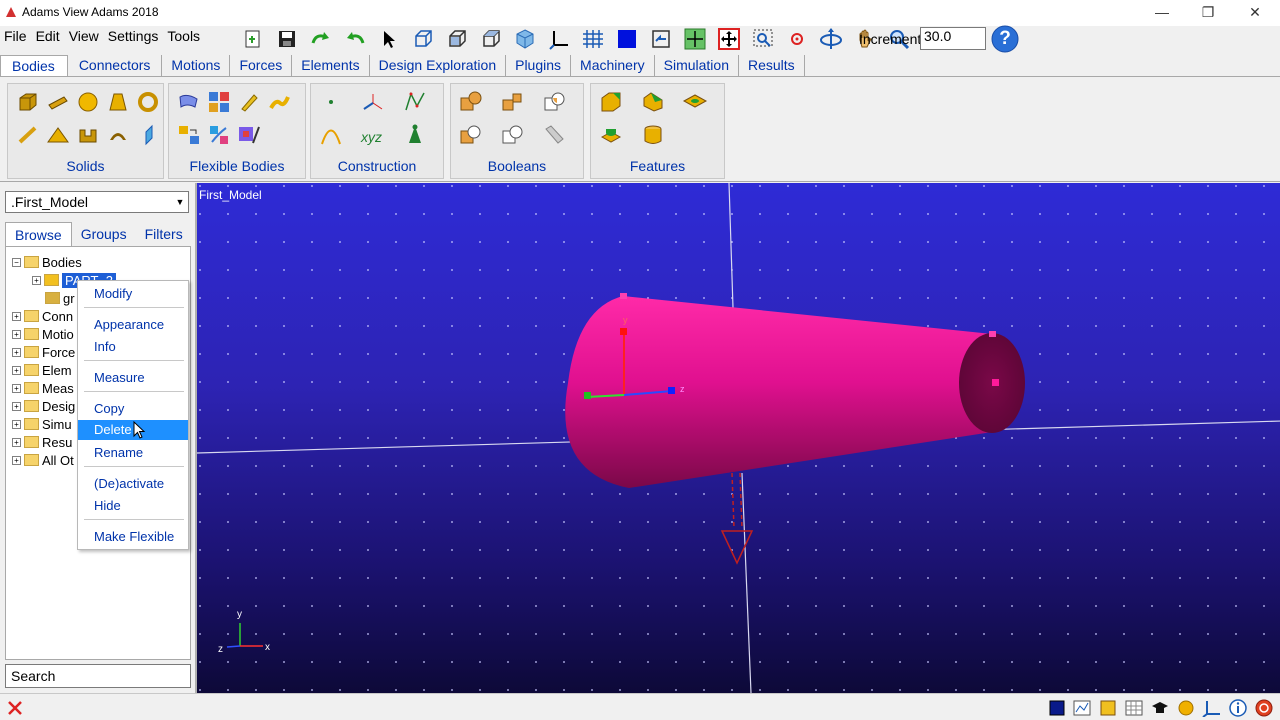  Describe the element at coordinates (180, 202) in the screenshot. I see `dropdown-arrow-icon: ▼` at that location.